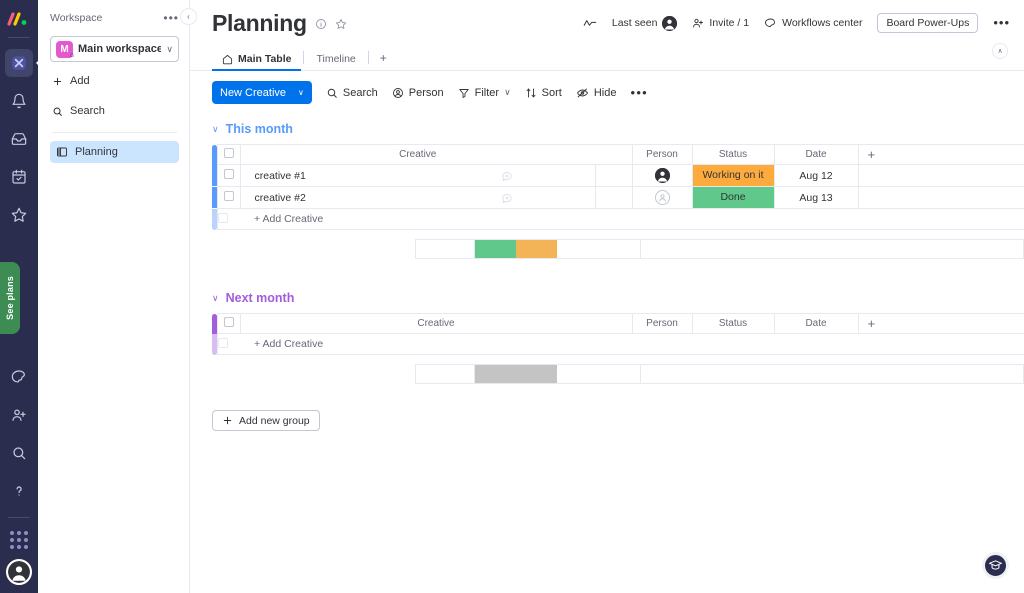  Describe the element at coordinates (114, 111) in the screenshot. I see `workspace-search-button: Search` at that location.